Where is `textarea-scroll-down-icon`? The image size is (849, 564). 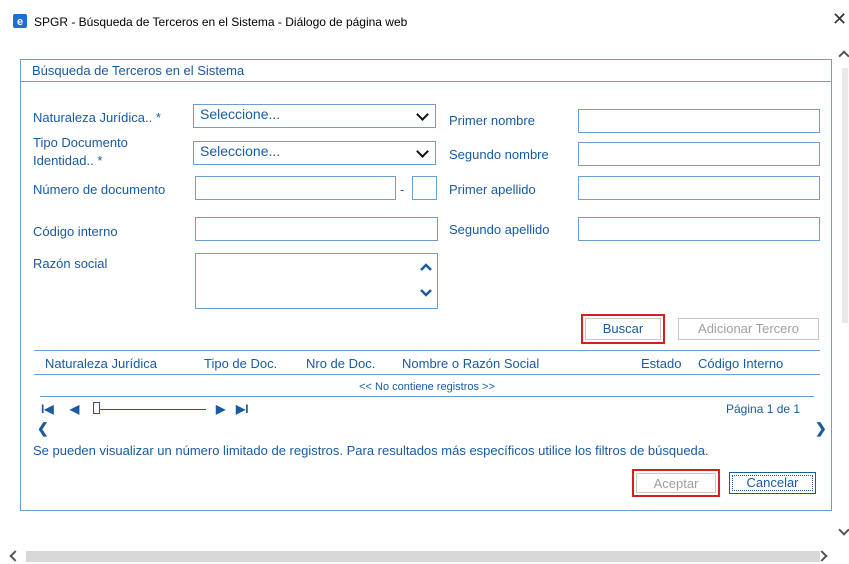 textarea-scroll-down-icon is located at coordinates (426, 293).